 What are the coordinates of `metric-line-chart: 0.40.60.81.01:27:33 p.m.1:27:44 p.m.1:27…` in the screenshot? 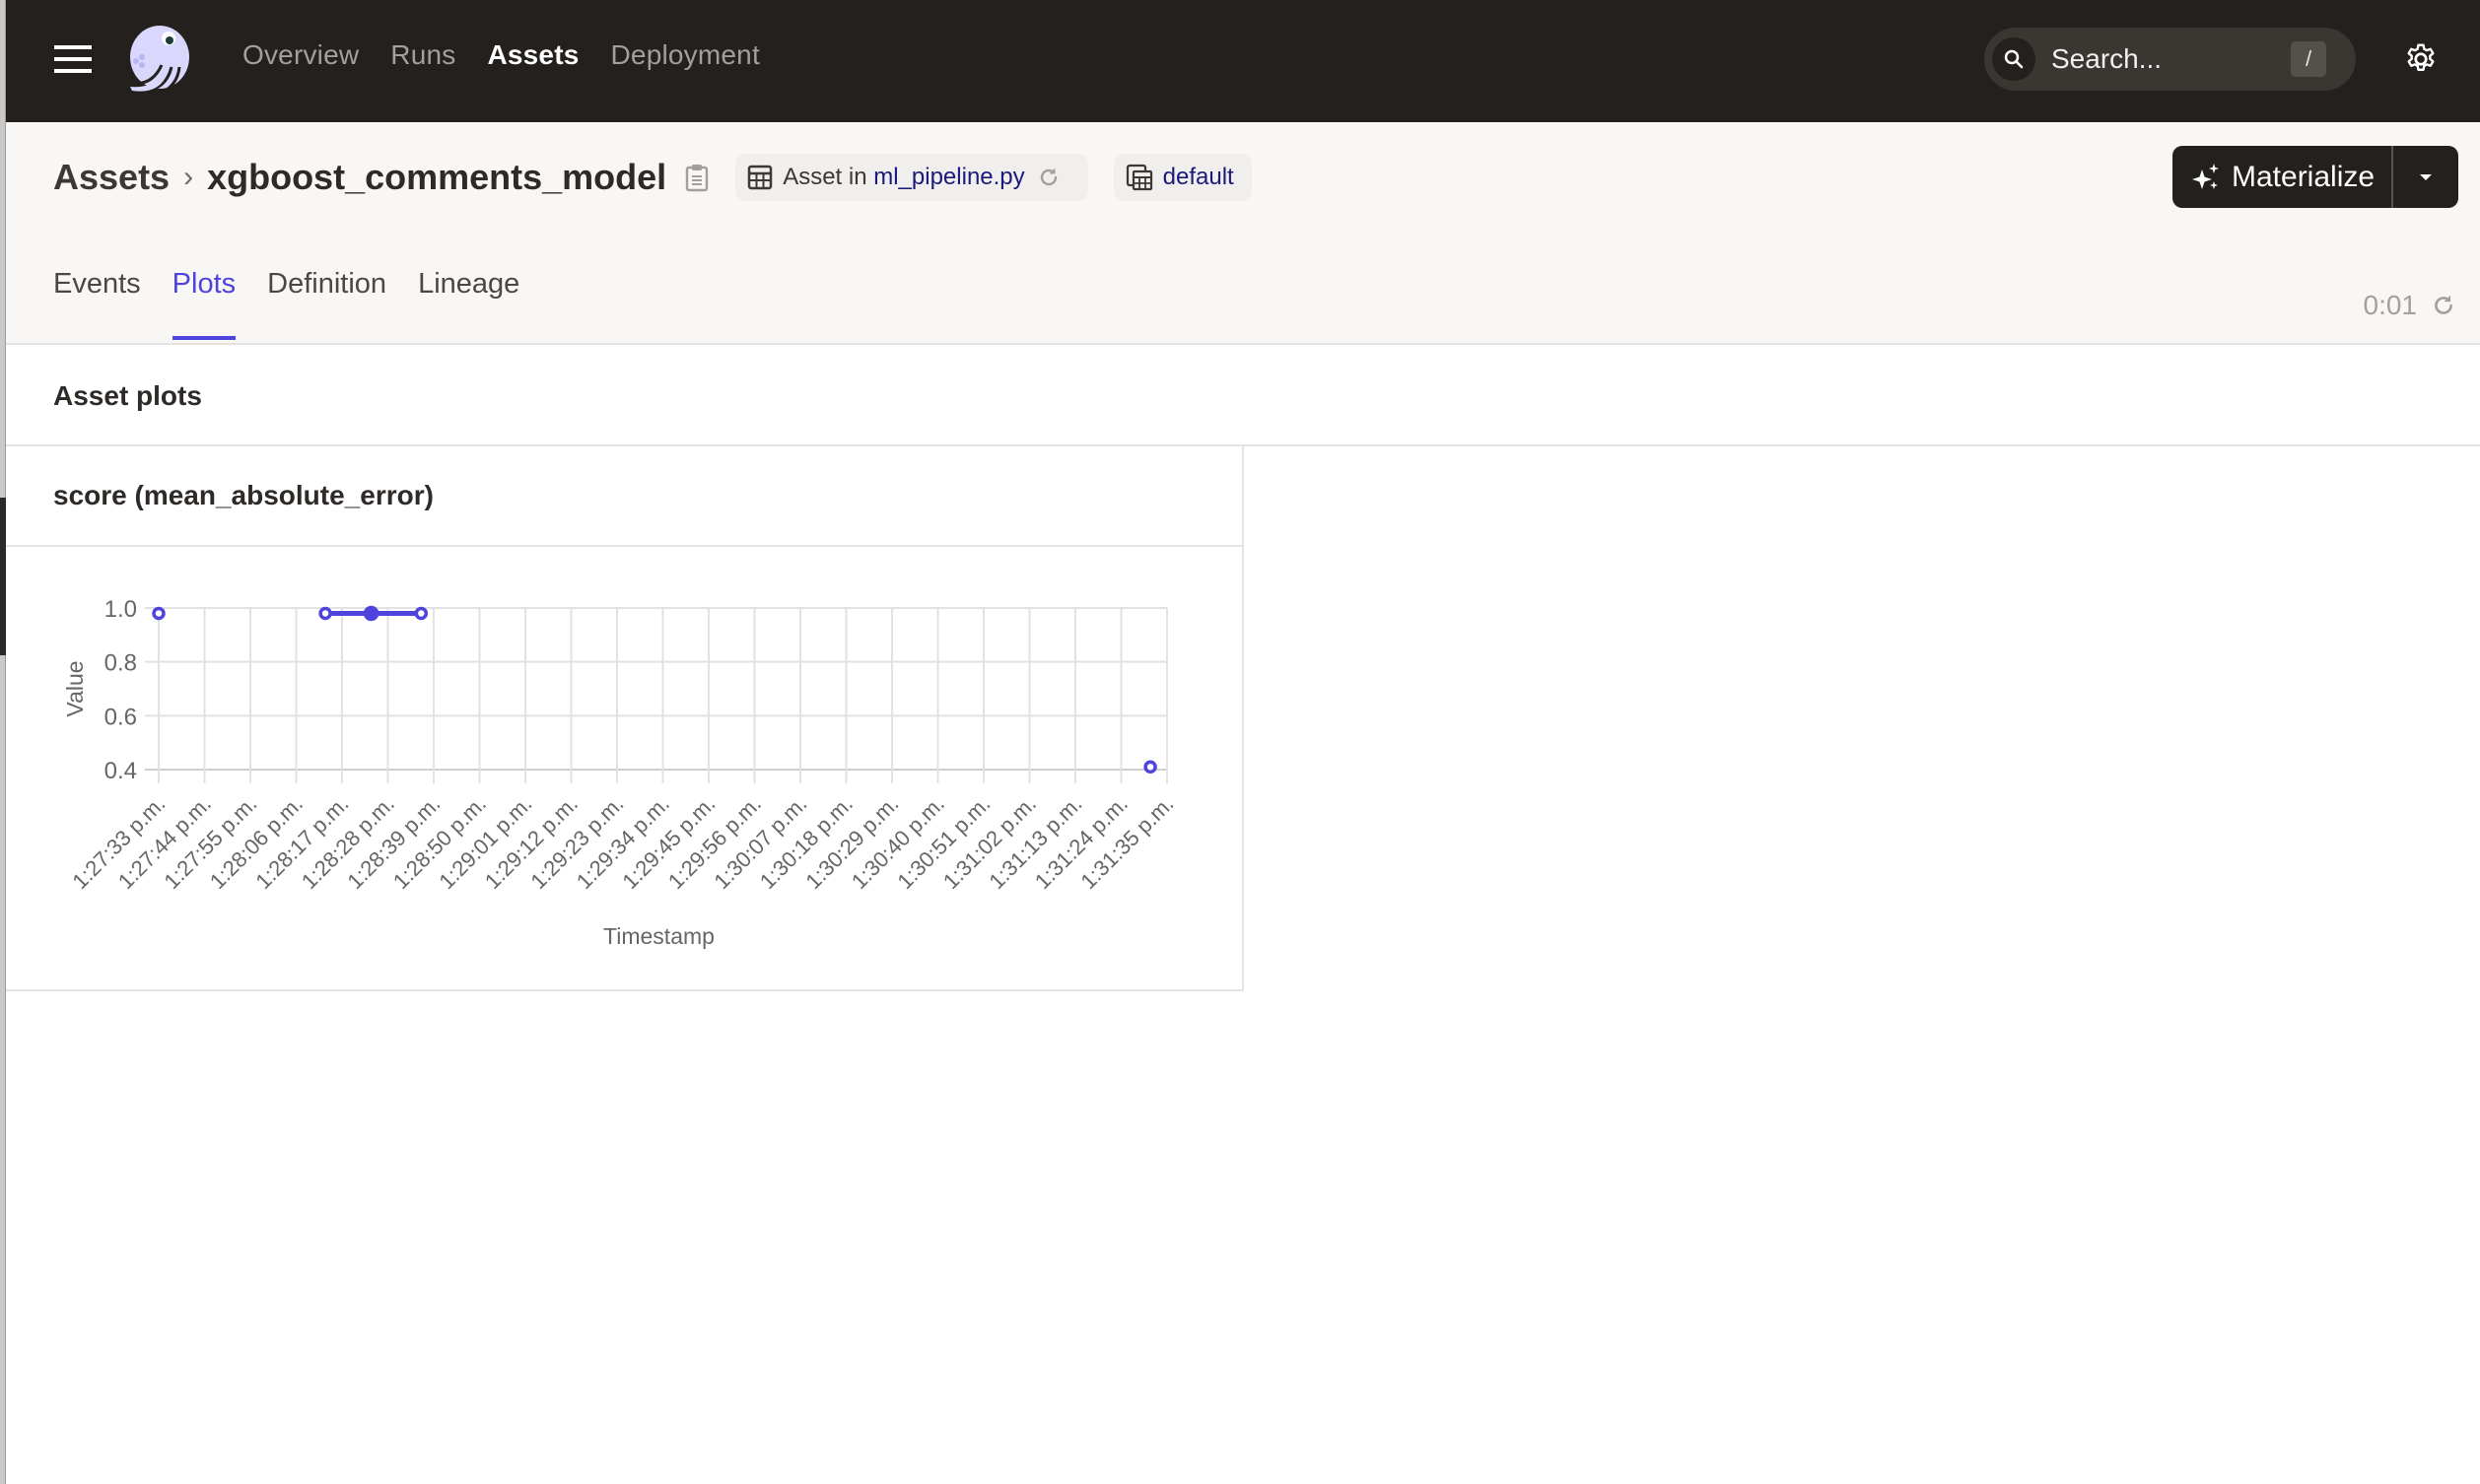 It's located at (620, 772).